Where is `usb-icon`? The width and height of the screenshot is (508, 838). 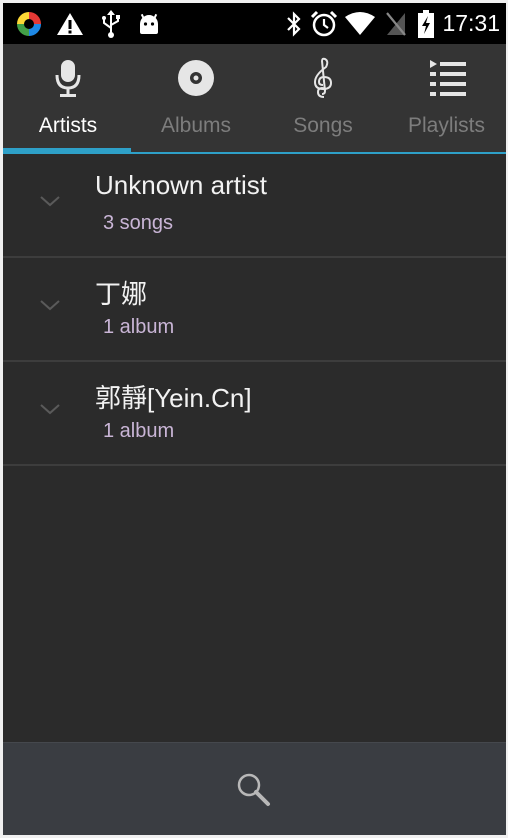
usb-icon is located at coordinates (111, 23).